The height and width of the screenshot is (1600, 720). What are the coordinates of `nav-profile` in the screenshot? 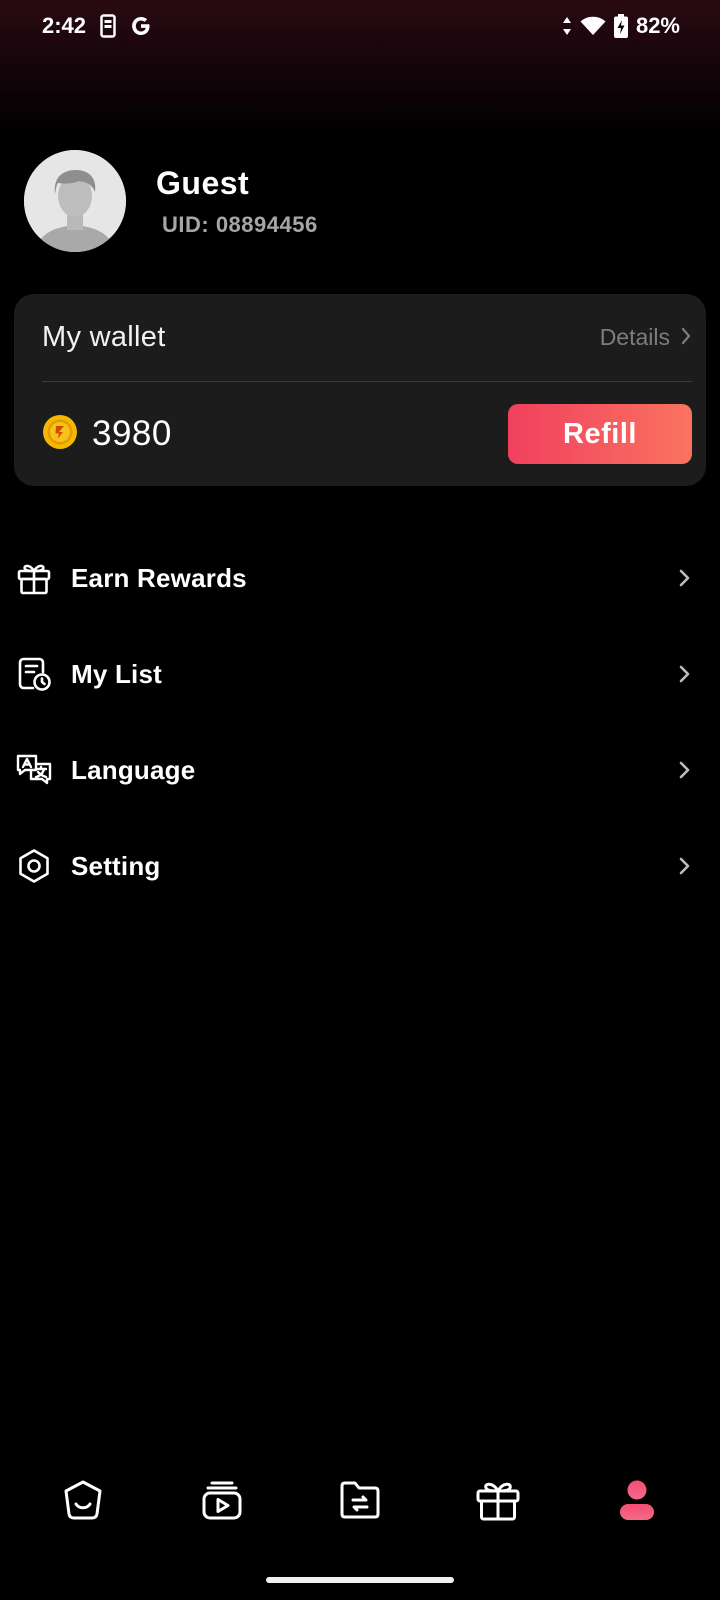 It's located at (637, 1502).